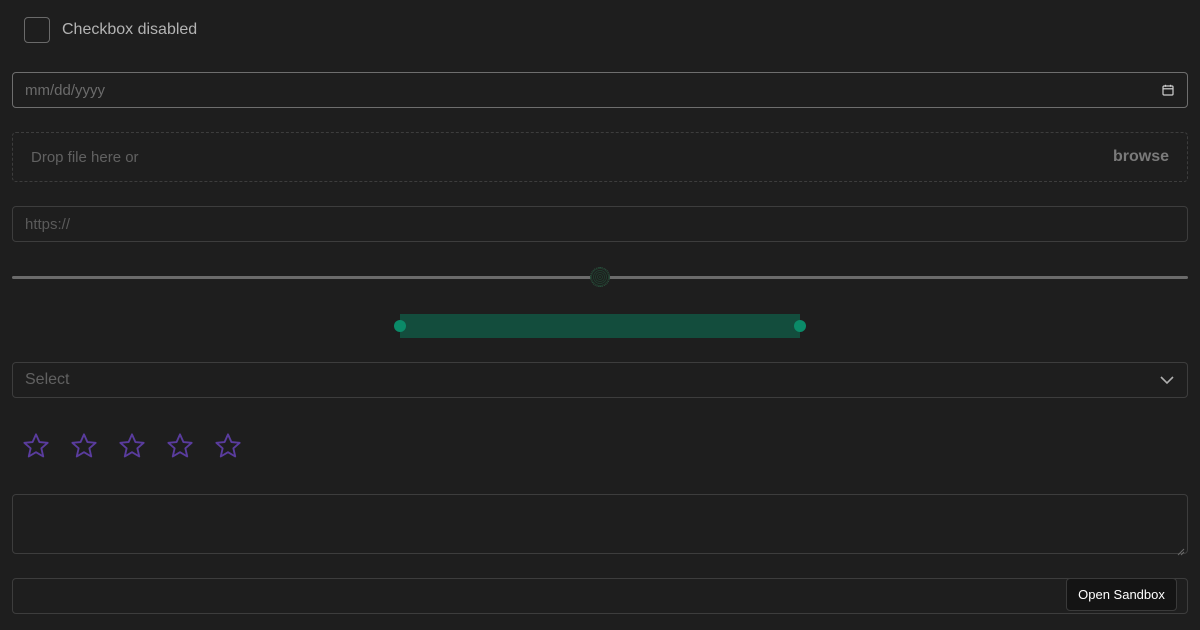 Image resolution: width=1200 pixels, height=630 pixels. I want to click on range-slider-start-handle, so click(400, 326).